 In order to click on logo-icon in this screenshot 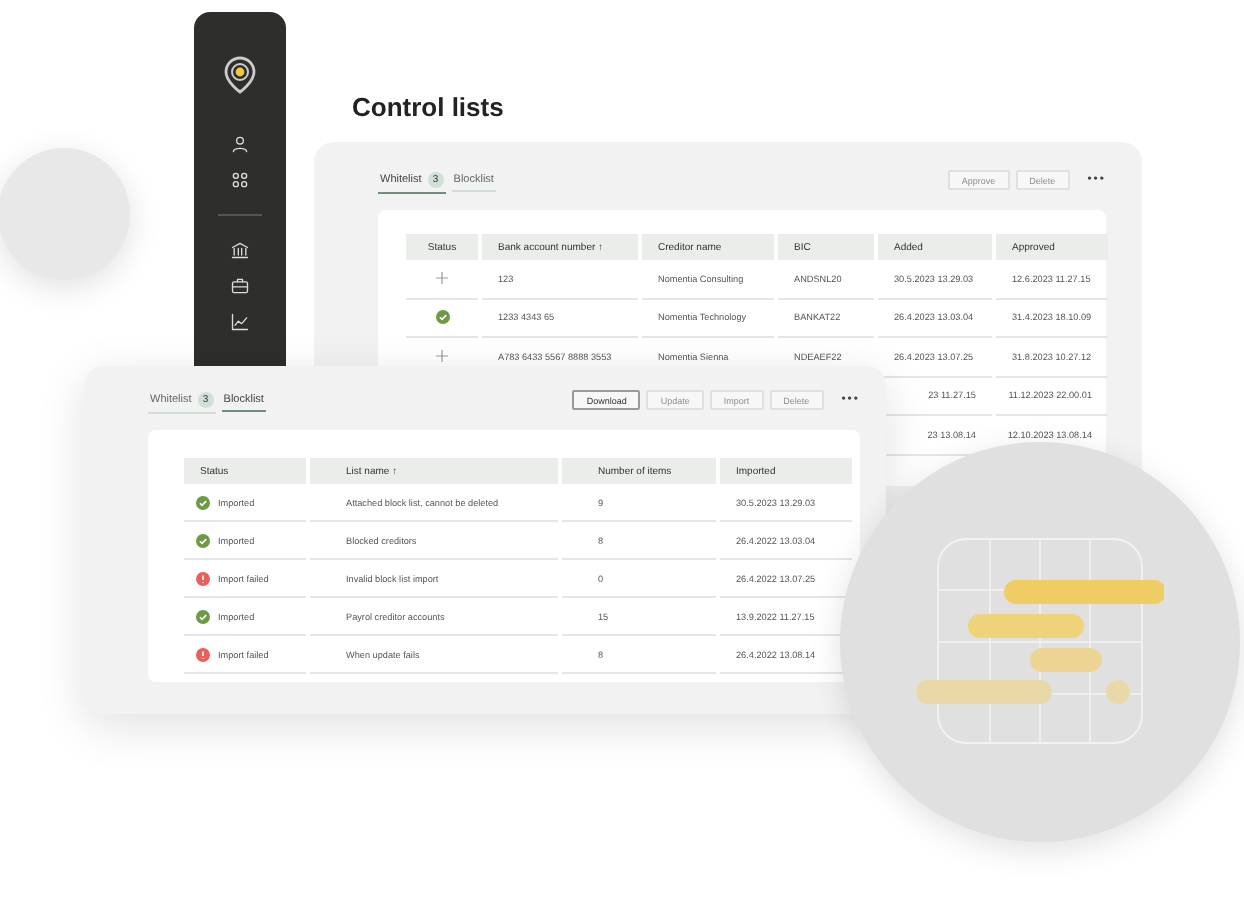, I will do `click(240, 75)`.